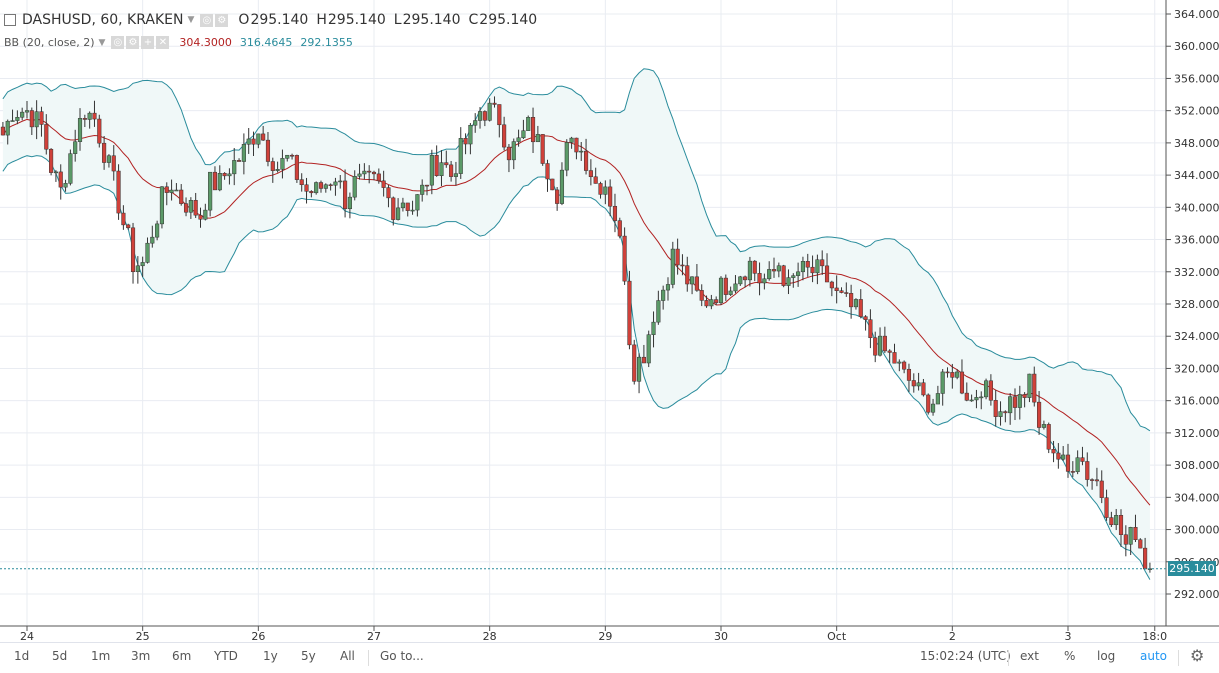 This screenshot has height=673, width=1219. What do you see at coordinates (100, 656) in the screenshot?
I see `timeframe-1m: 1m` at bounding box center [100, 656].